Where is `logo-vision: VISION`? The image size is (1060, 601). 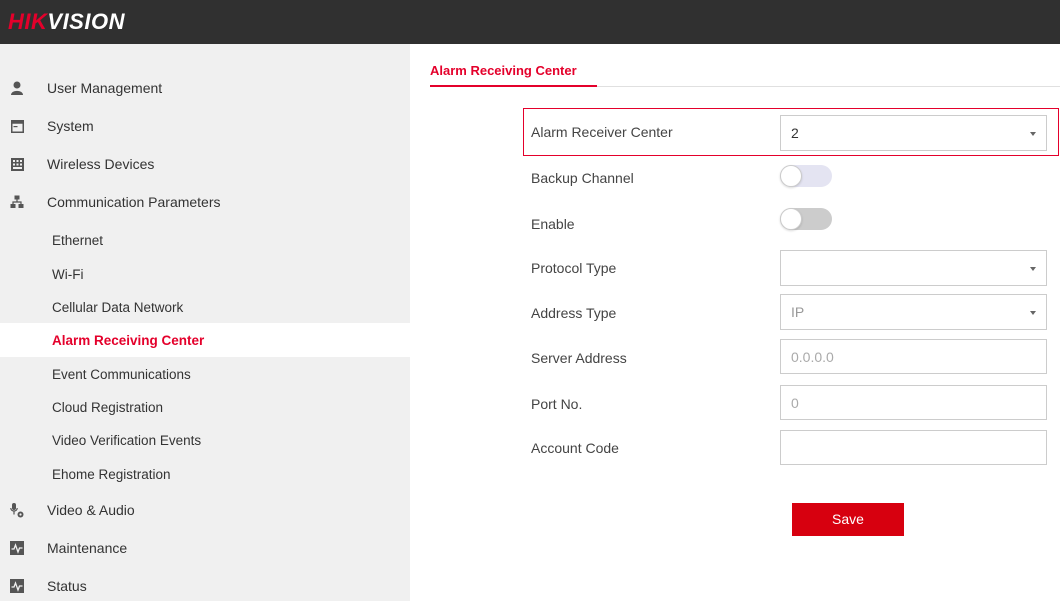
logo-vision: VISION is located at coordinates (86, 21).